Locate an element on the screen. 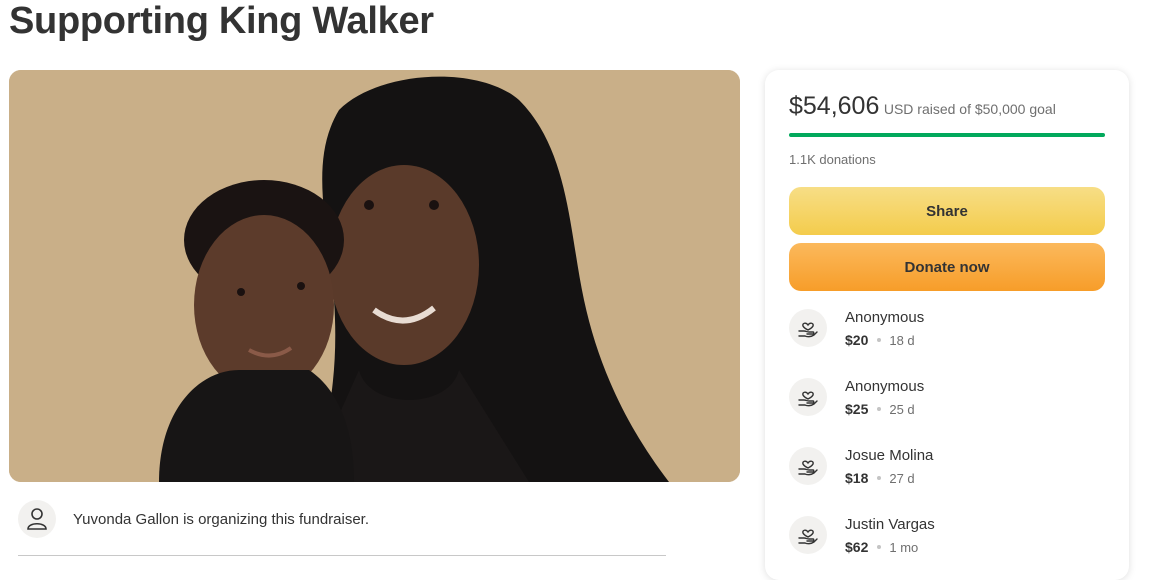 This screenshot has width=1156, height=580. donor-item: Josue Molina $18 27 d is located at coordinates (947, 472).